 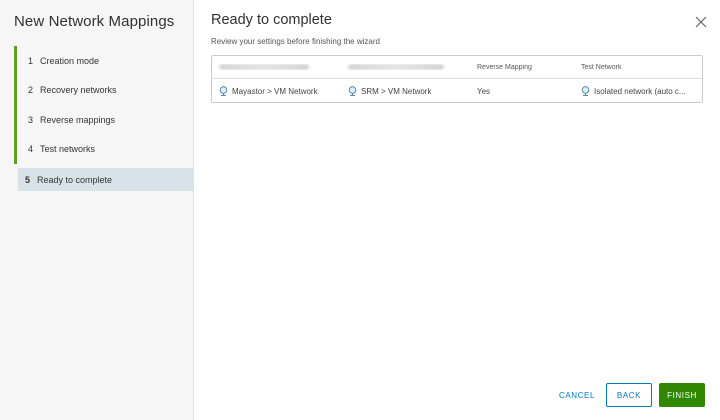 I want to click on step-test-networks: 4 Test networks, so click(x=104, y=149).